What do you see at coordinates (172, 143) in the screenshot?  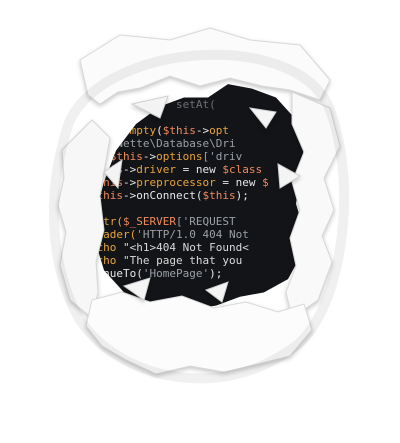 I see `code-token: 'Nette\Database\Dri` at bounding box center [172, 143].